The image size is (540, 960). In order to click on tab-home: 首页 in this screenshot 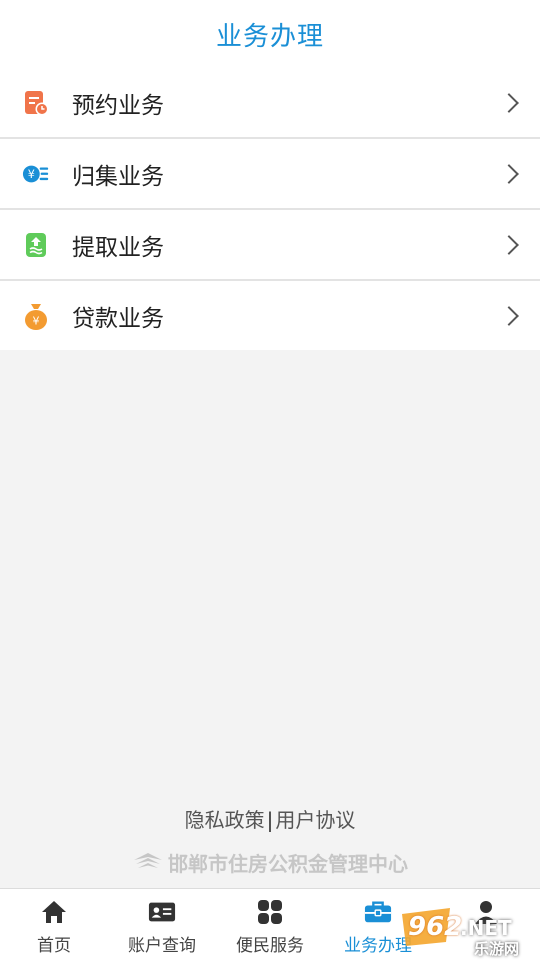, I will do `click(54, 924)`.